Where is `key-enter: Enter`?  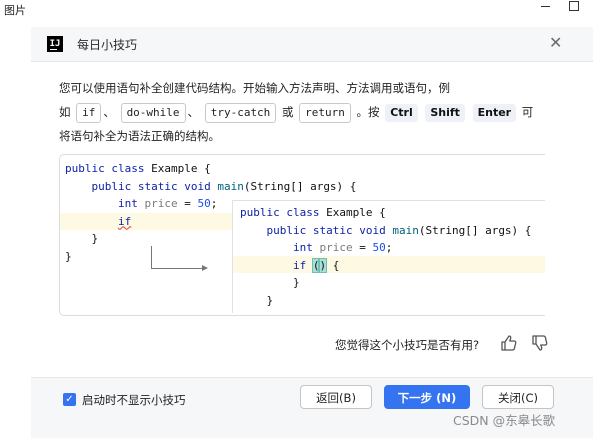 key-enter: Enter is located at coordinates (494, 113).